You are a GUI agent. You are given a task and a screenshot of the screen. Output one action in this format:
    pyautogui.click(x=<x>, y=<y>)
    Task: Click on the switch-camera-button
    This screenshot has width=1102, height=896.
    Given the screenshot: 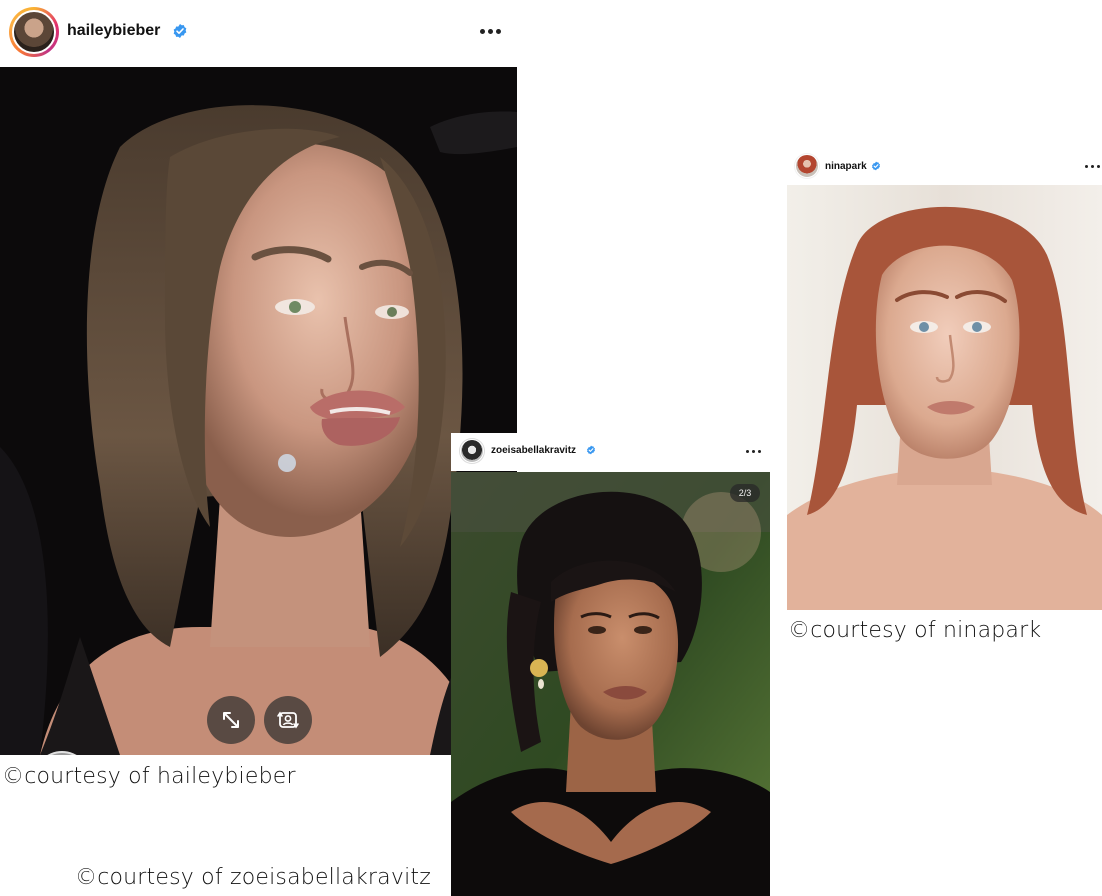 What is the action you would take?
    pyautogui.click(x=288, y=720)
    